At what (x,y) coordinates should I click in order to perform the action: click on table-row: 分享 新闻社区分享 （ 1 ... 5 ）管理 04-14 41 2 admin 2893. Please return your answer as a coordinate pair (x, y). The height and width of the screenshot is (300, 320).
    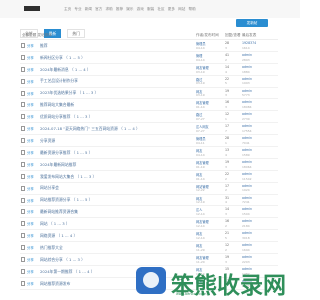
    Looking at the image, I should click on (149, 58).